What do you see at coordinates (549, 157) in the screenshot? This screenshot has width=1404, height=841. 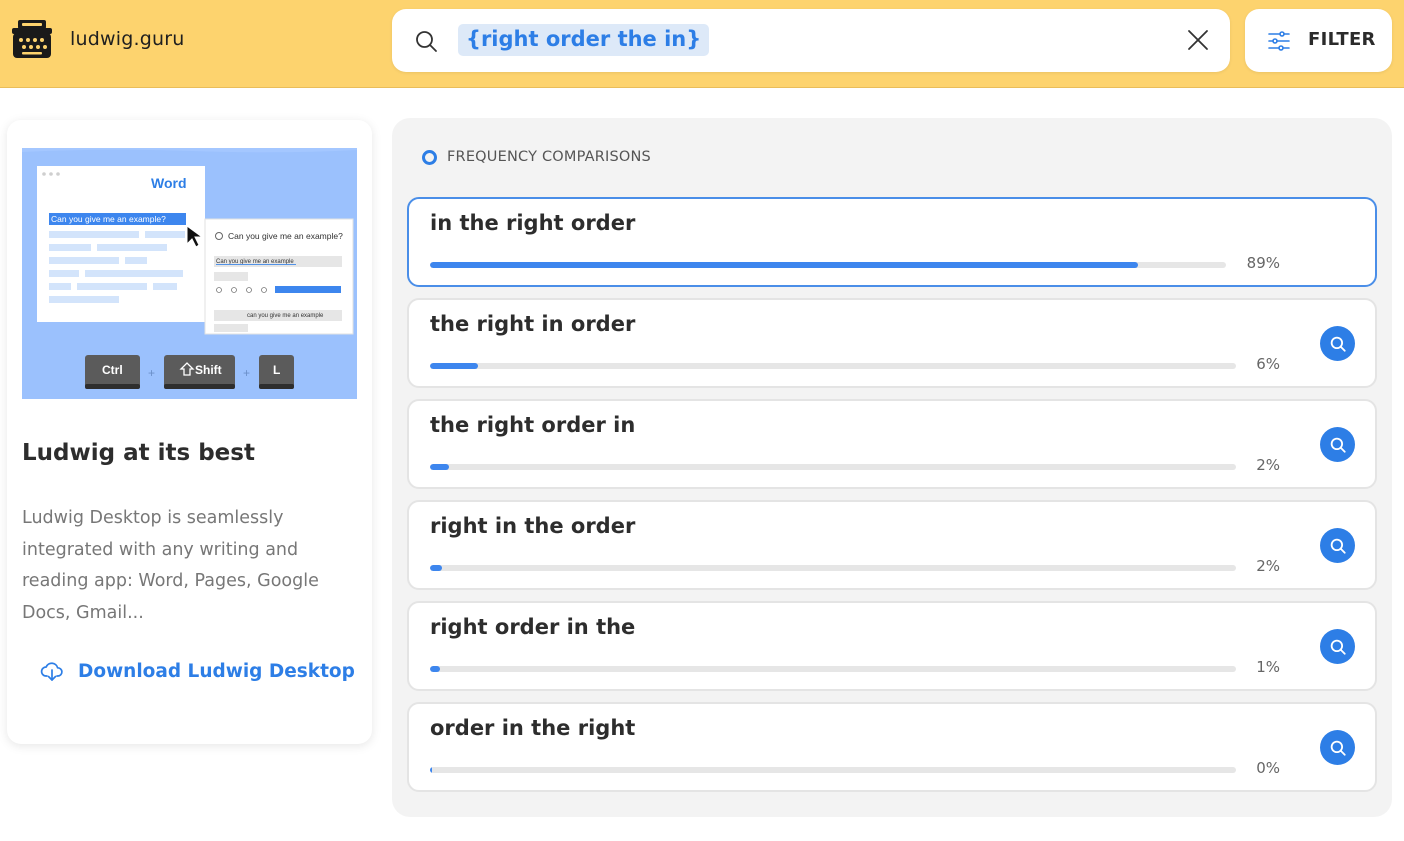 I see `section-title: FREQUENCY COMPARISONS` at bounding box center [549, 157].